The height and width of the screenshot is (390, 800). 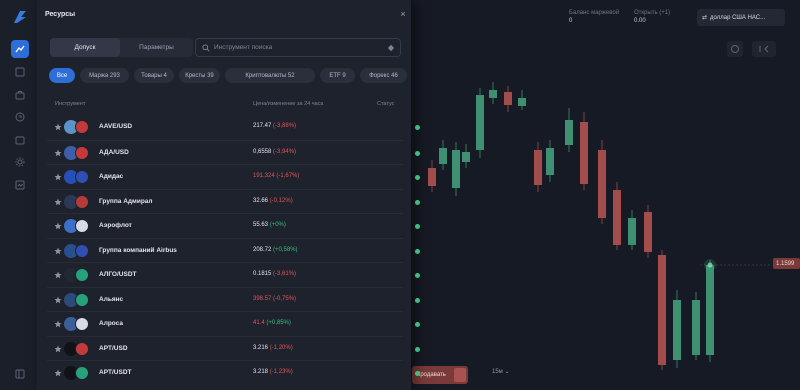 What do you see at coordinates (277, 225) in the screenshot?
I see `price-change: (+0%)` at bounding box center [277, 225].